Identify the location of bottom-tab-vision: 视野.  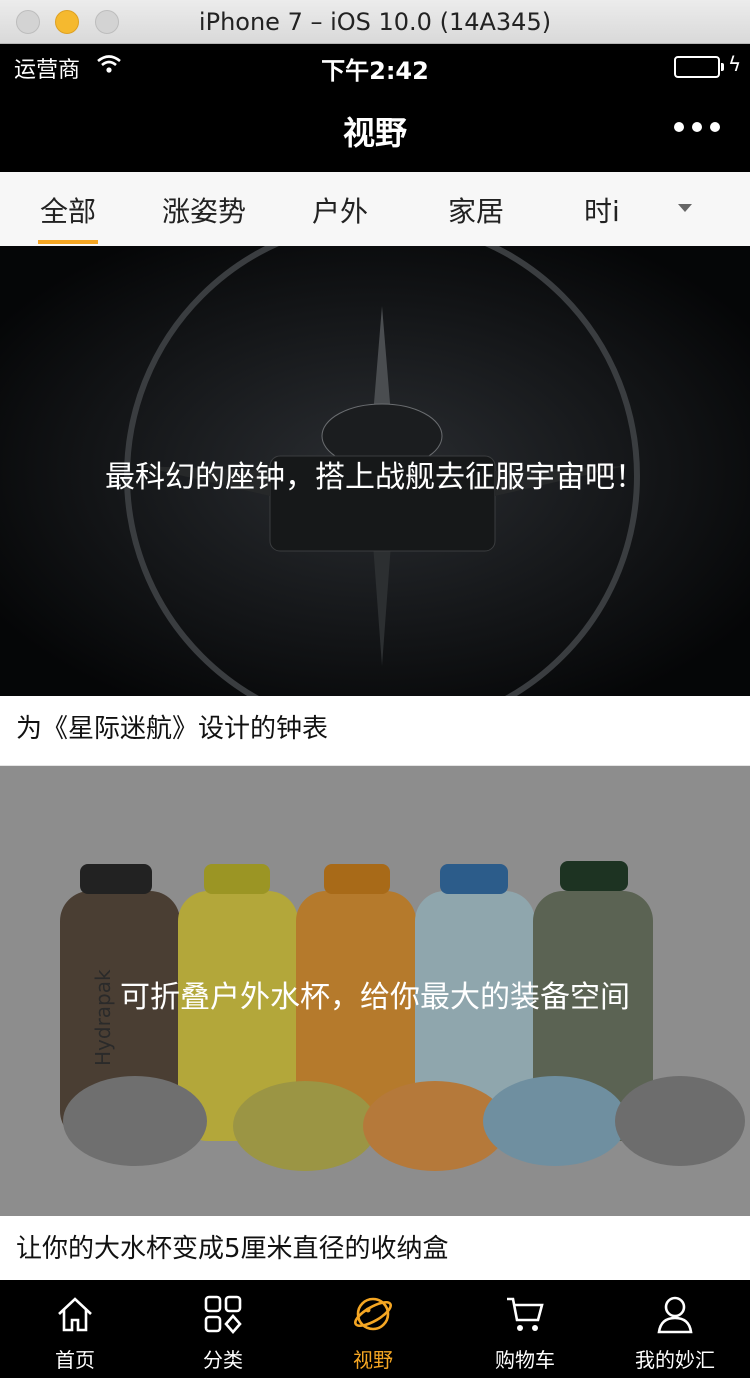
(373, 1329).